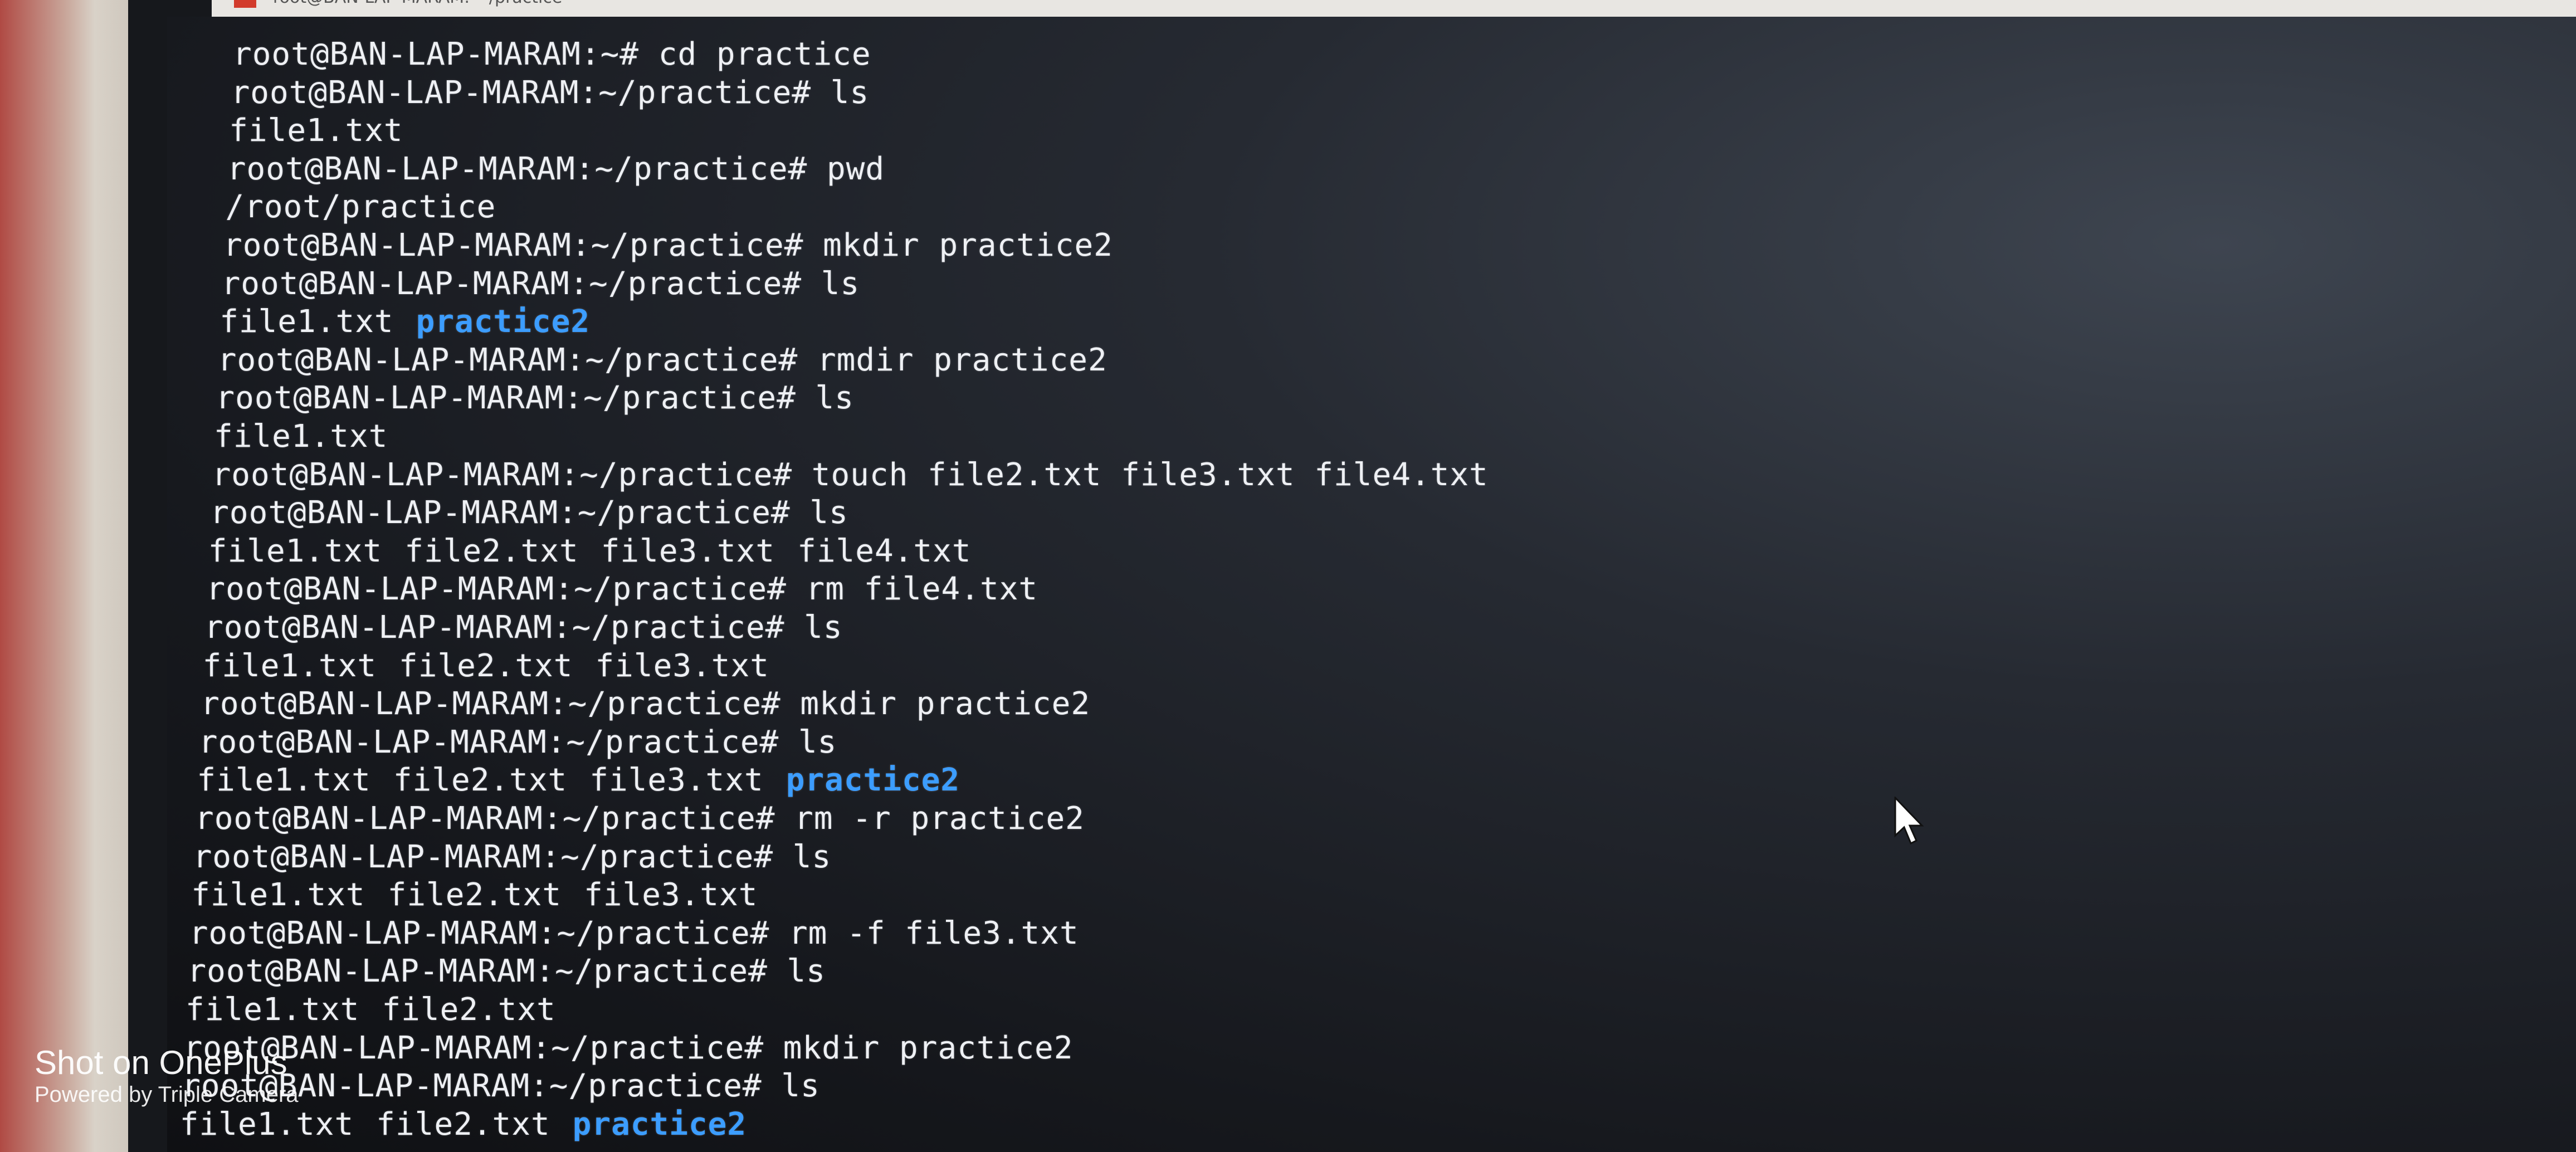 The height and width of the screenshot is (1152, 2576). I want to click on terminal-output-line: file1.txt file2.txt file3.txt file4.txt, so click(590, 551).